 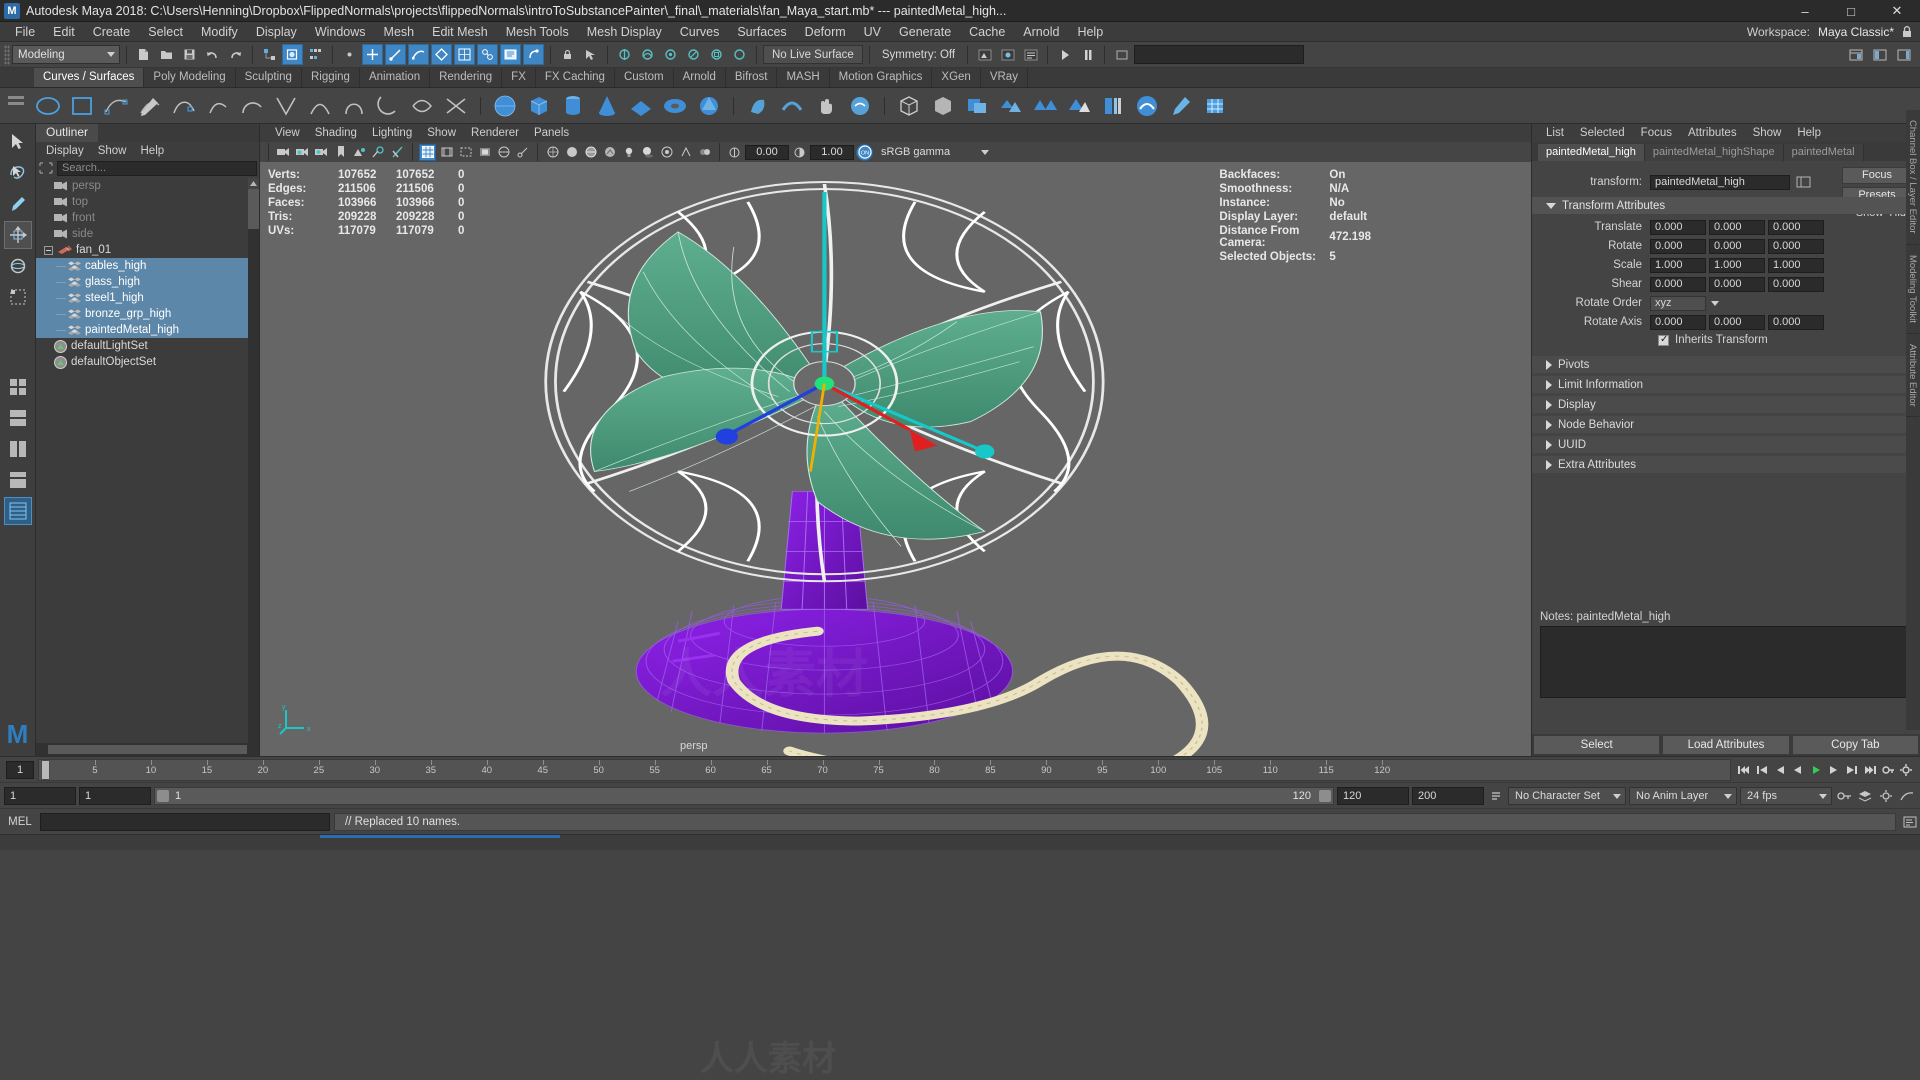 I want to click on menu-modify: Modify, so click(x=219, y=32).